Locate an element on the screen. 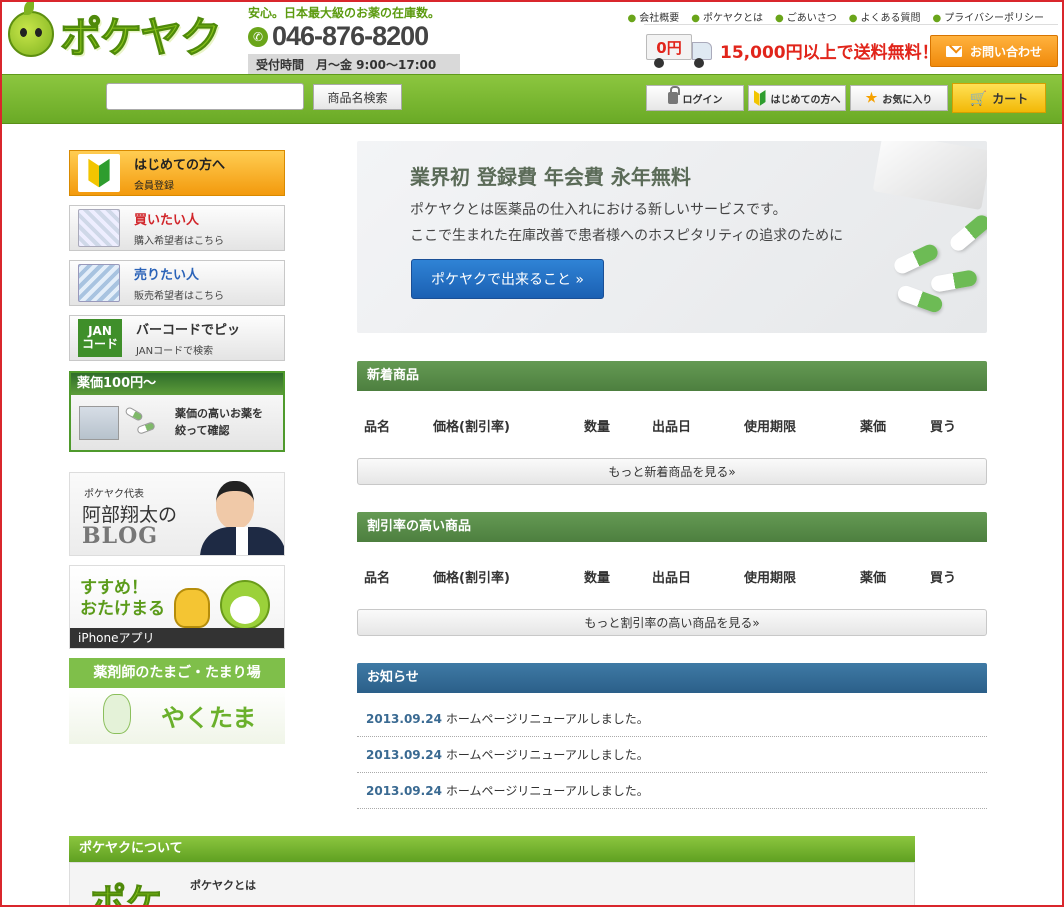  egg-mascot-icon is located at coordinates (117, 714).